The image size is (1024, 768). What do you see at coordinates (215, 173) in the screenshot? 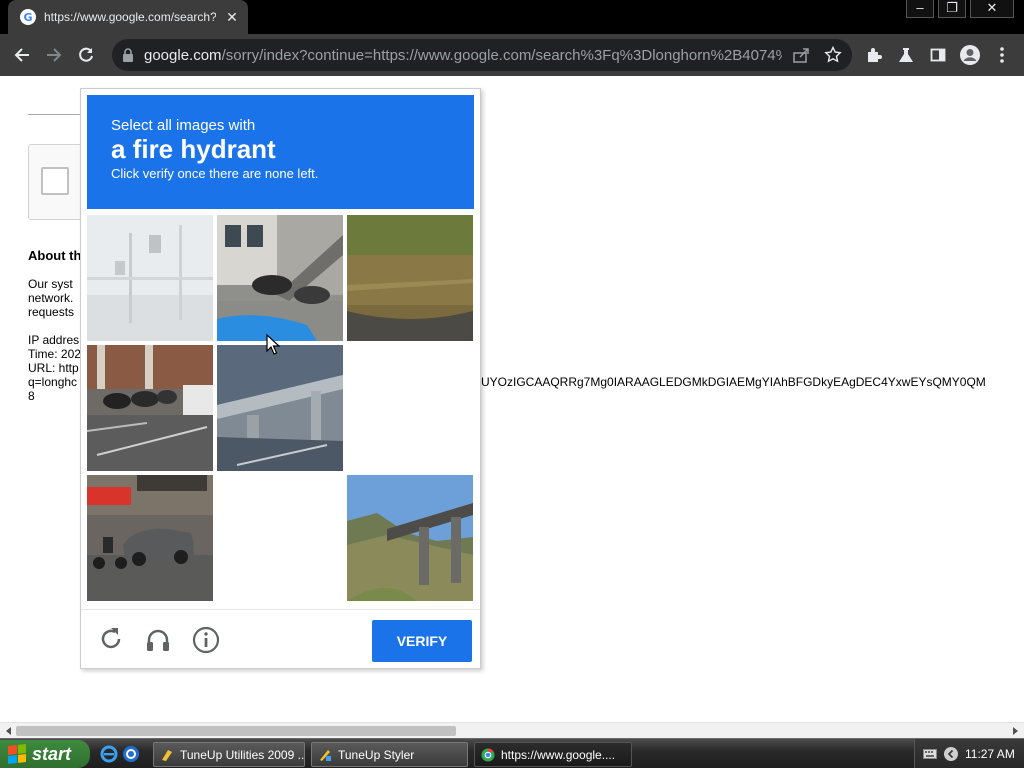
I see `instruction-subtext: Click verify once there are none left.` at bounding box center [215, 173].